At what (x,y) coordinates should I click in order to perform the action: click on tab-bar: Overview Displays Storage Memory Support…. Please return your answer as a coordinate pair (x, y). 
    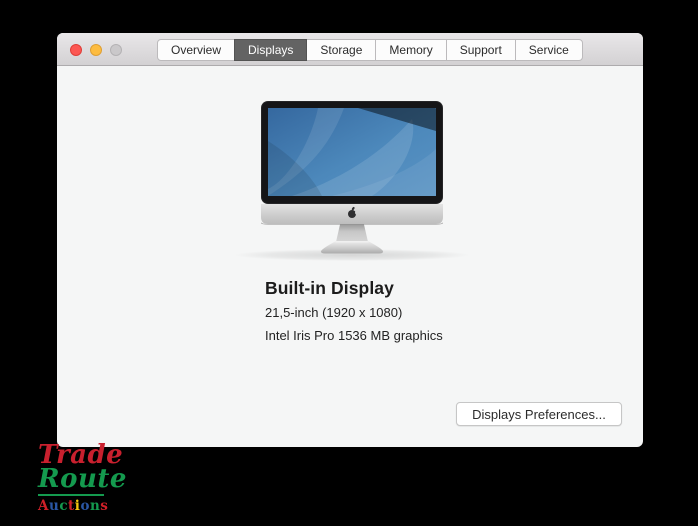
    Looking at the image, I should click on (370, 50).